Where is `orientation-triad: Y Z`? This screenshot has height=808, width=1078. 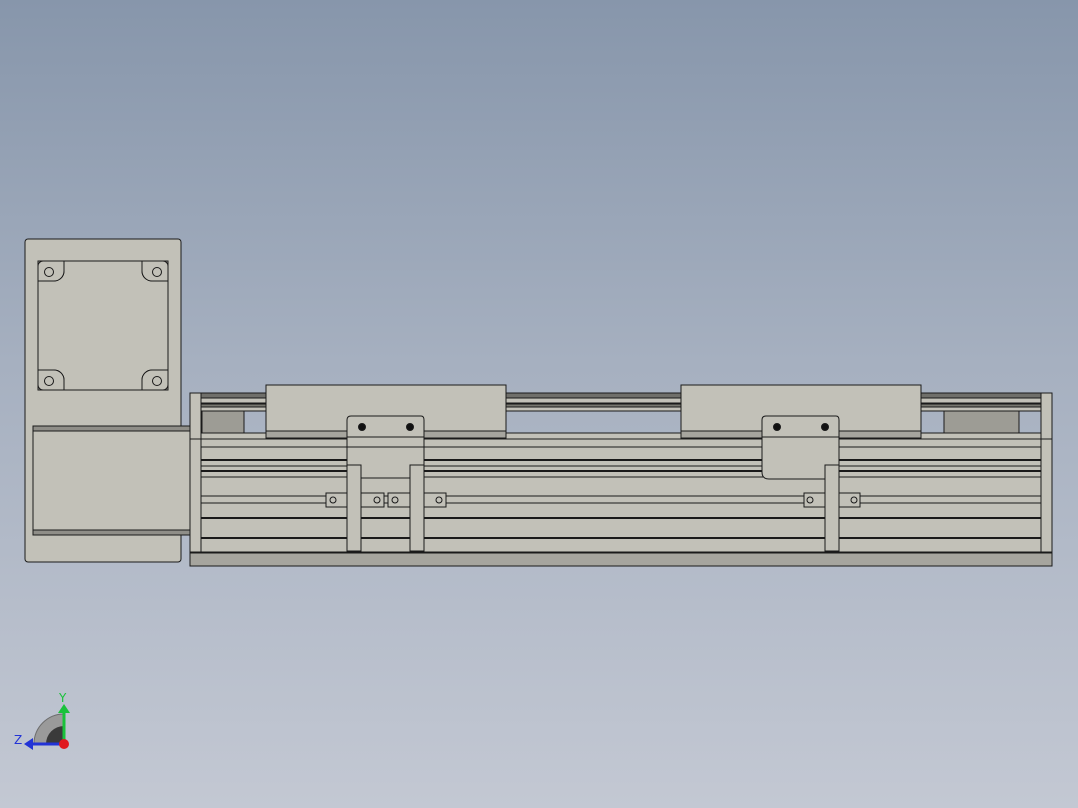
orientation-triad: Y Z is located at coordinates (42, 720).